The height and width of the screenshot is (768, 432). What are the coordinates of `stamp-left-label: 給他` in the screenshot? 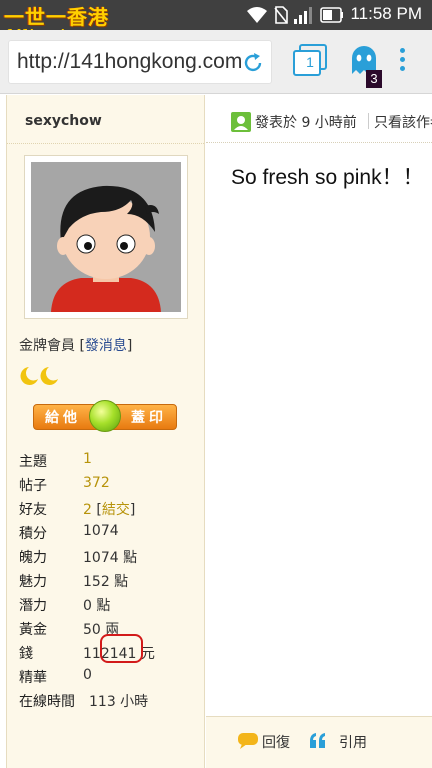 It's located at (63, 418).